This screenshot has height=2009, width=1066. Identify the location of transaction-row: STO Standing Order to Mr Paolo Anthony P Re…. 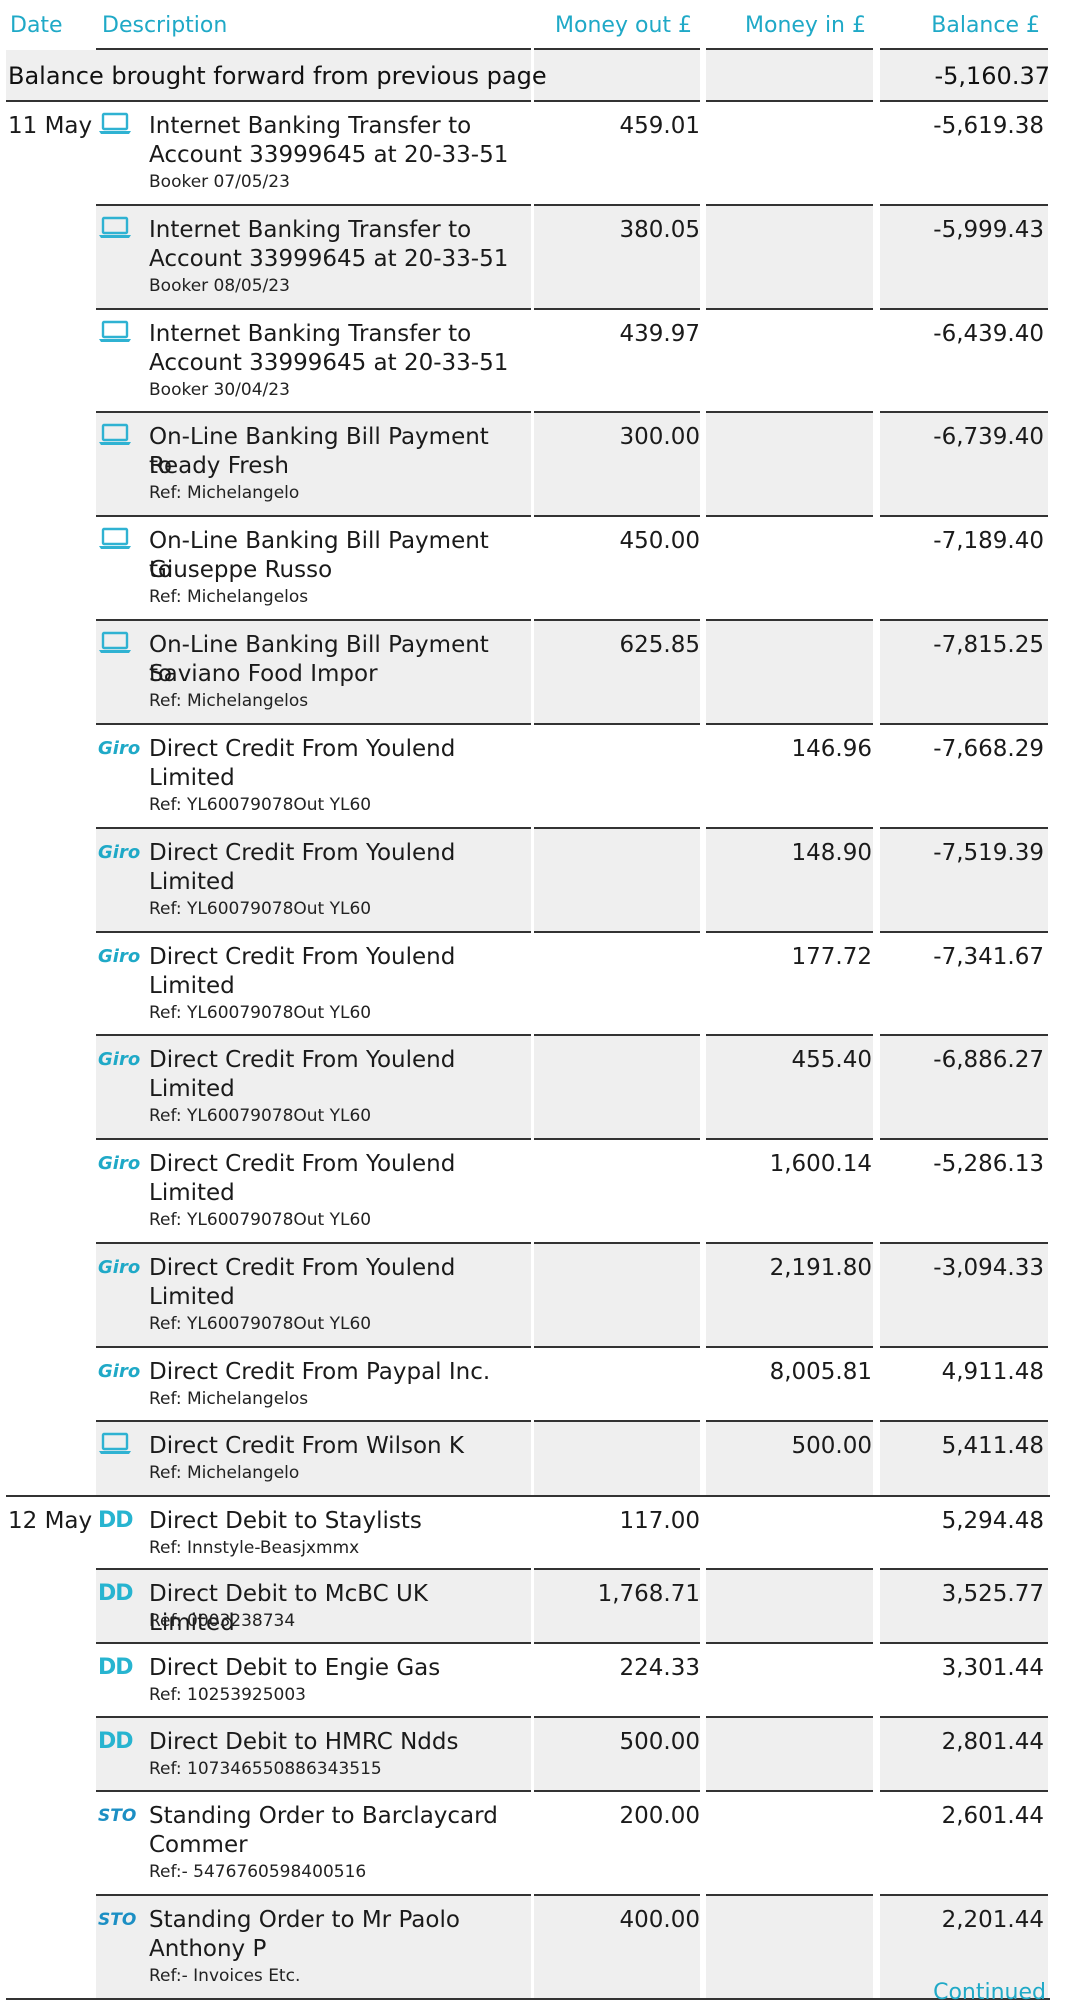
(533, 1948).